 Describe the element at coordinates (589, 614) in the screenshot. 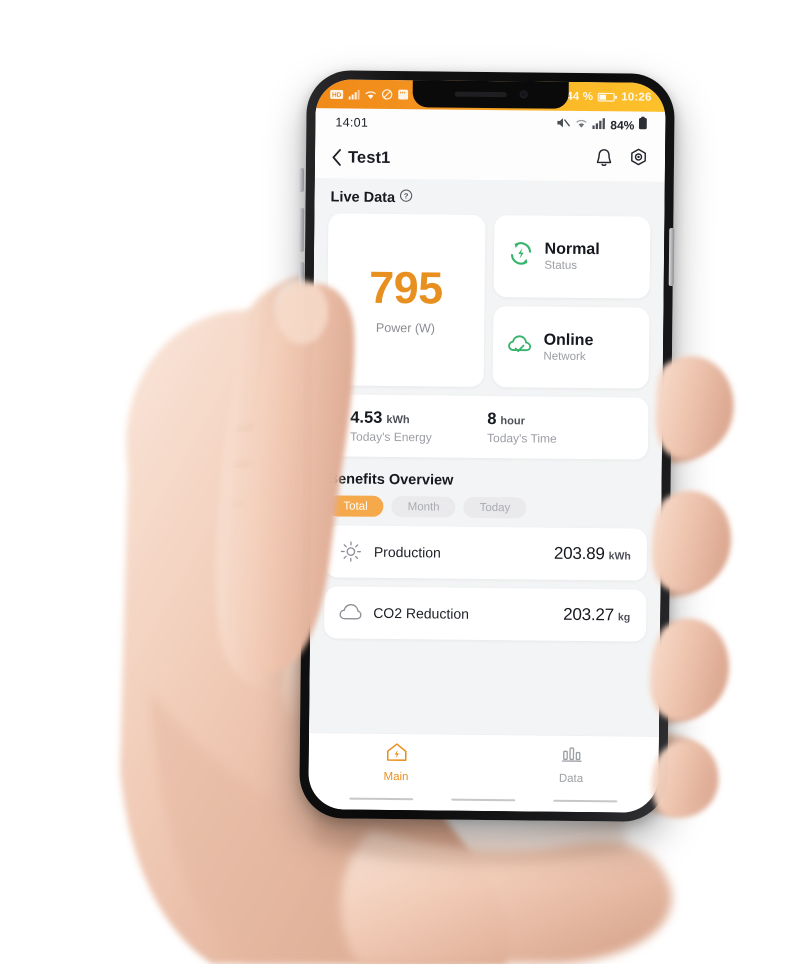

I see `co2-value: 203.27` at that location.